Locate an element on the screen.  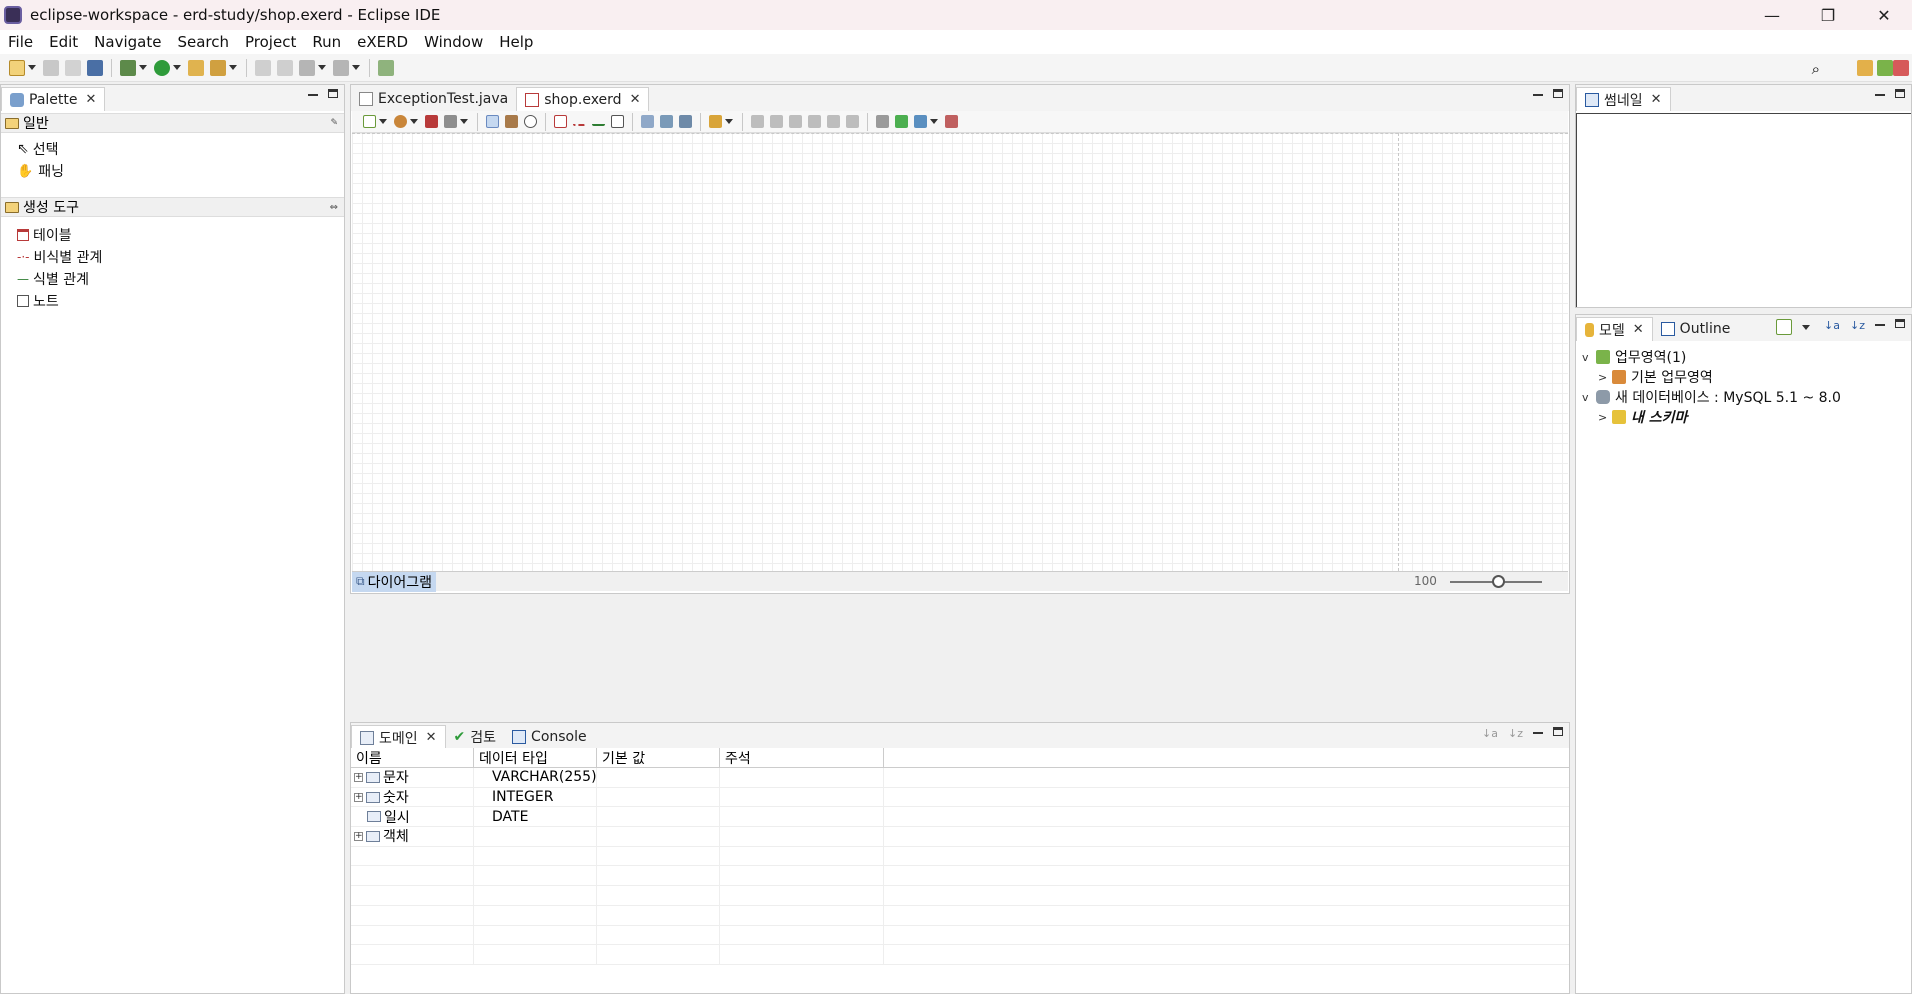
tab-console: Console is located at coordinates (549, 737).